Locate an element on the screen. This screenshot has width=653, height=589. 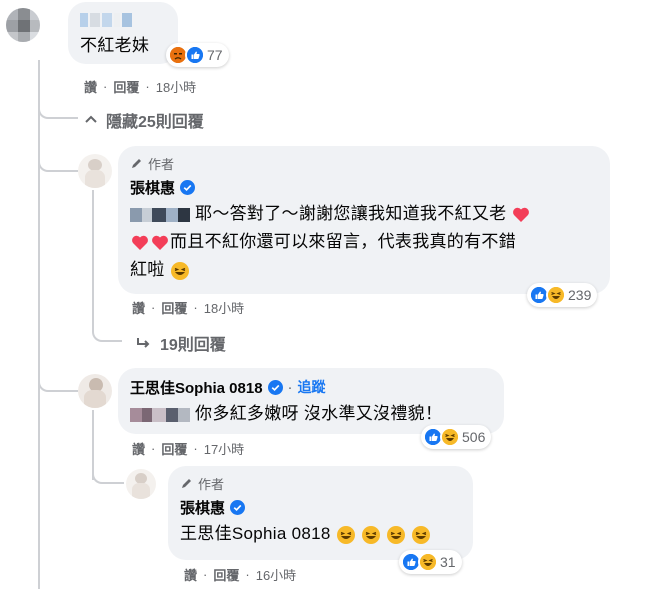
thread-curve-reply3 is located at coordinates (108, 473).